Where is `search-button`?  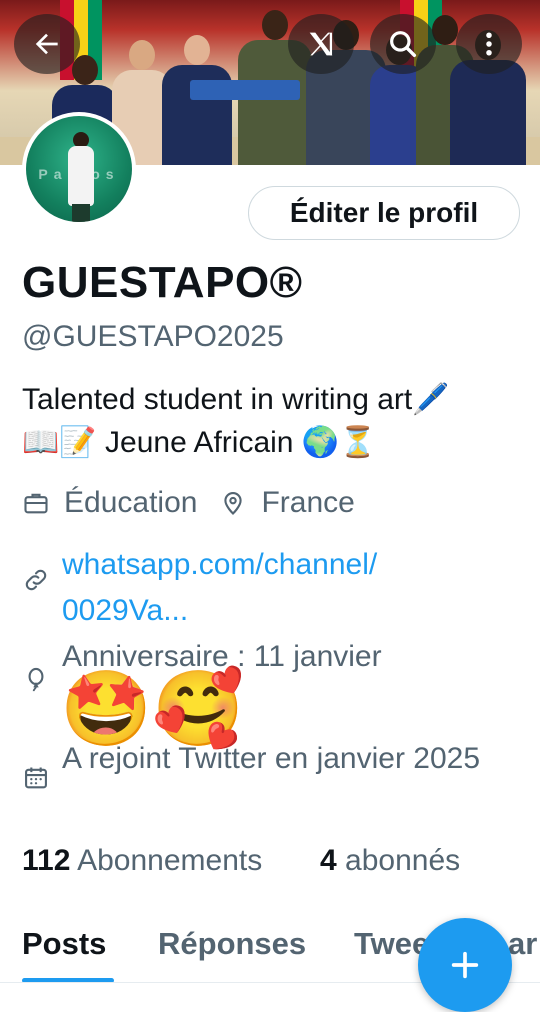 search-button is located at coordinates (403, 44).